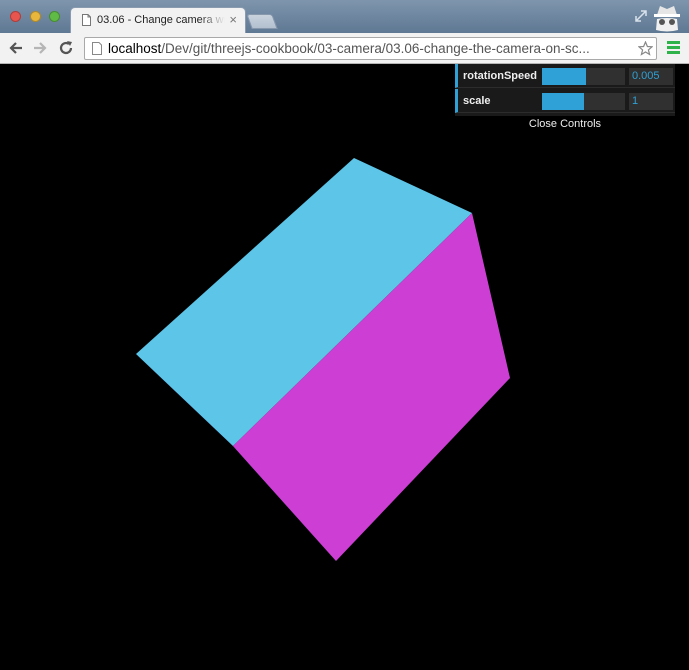 This screenshot has height=670, width=689. What do you see at coordinates (66, 48) in the screenshot?
I see `reload-icon` at bounding box center [66, 48].